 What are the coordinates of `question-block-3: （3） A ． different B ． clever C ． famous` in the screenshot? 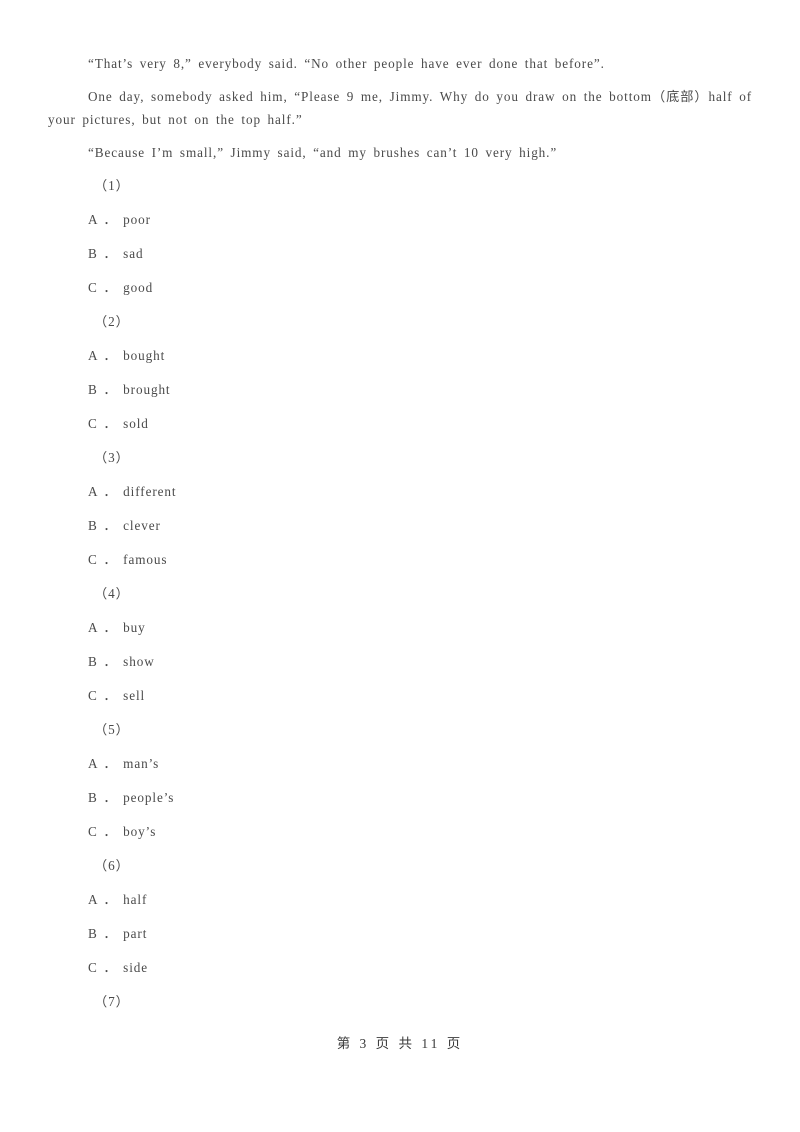 It's located at (400, 514).